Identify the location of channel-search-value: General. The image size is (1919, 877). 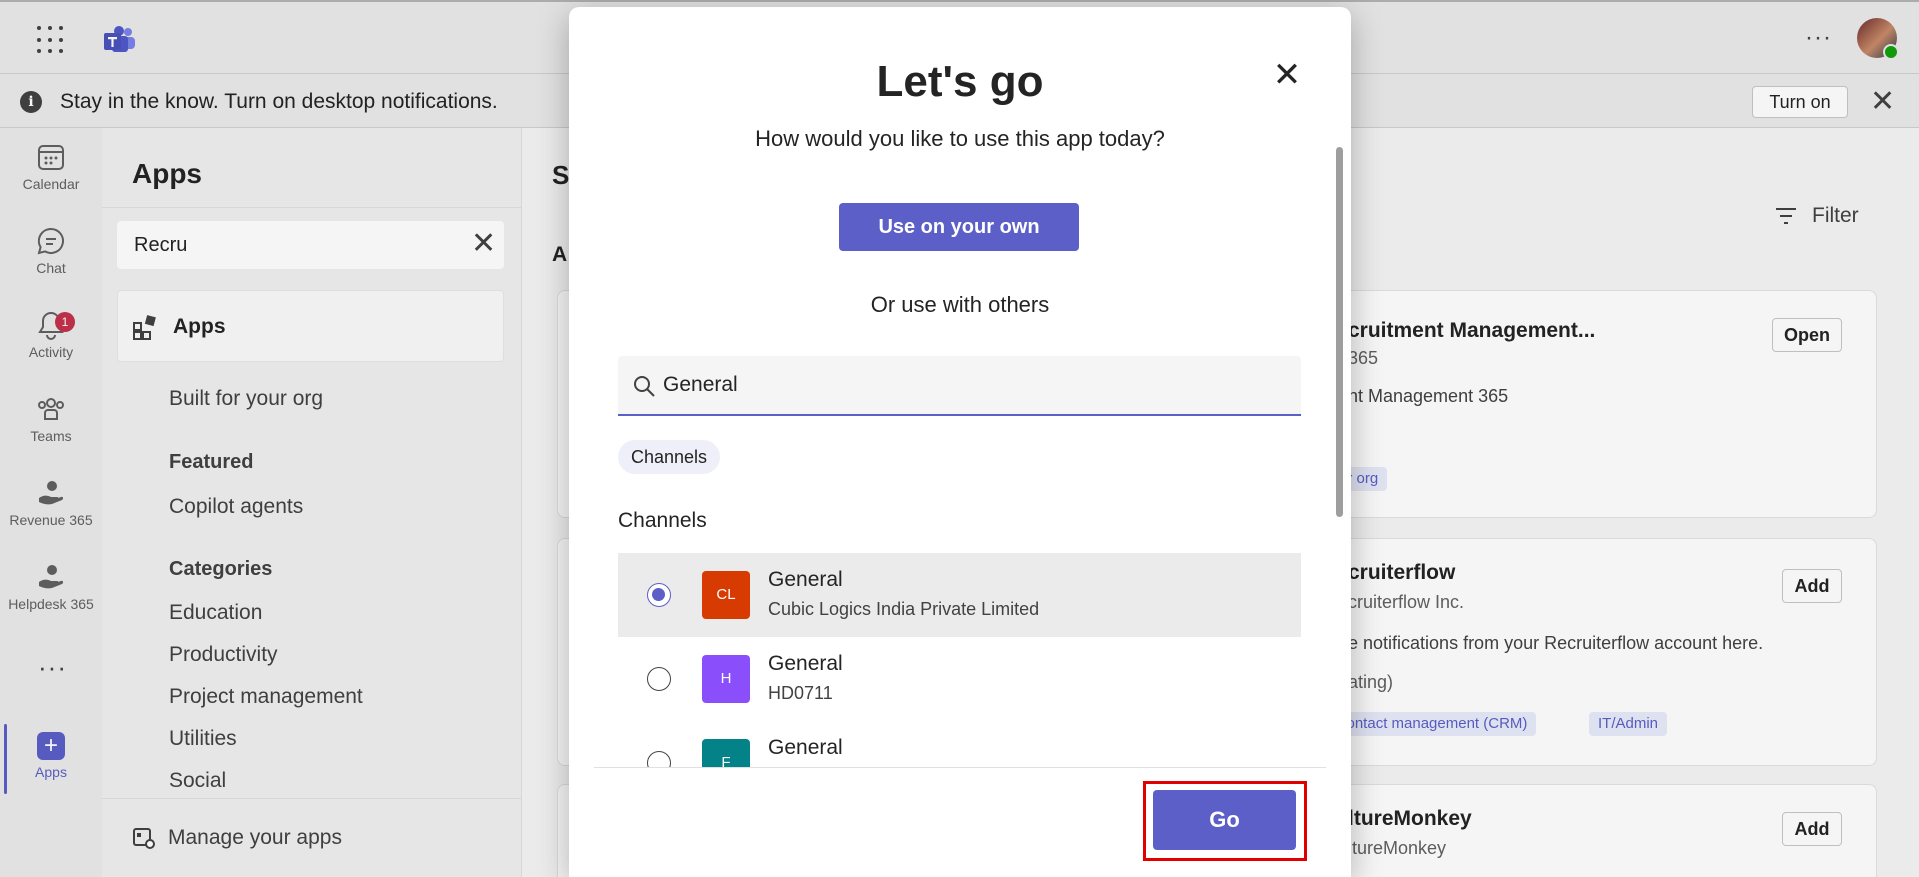
(700, 384).